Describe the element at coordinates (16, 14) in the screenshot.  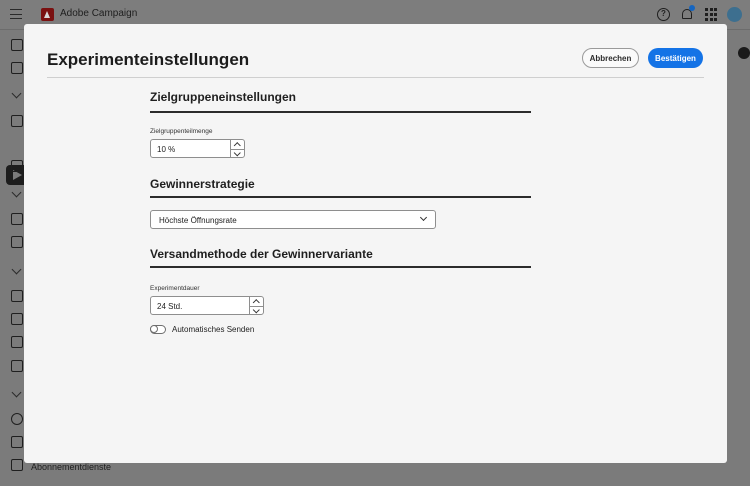
I see `menu-icon` at that location.